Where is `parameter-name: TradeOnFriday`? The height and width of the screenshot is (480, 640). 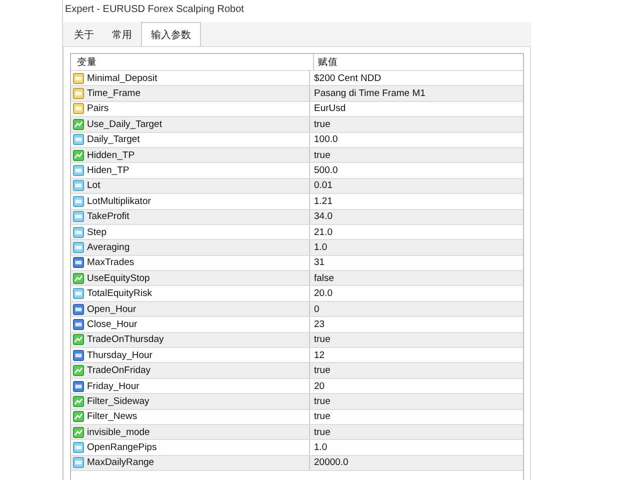
parameter-name: TradeOnFriday is located at coordinates (119, 370).